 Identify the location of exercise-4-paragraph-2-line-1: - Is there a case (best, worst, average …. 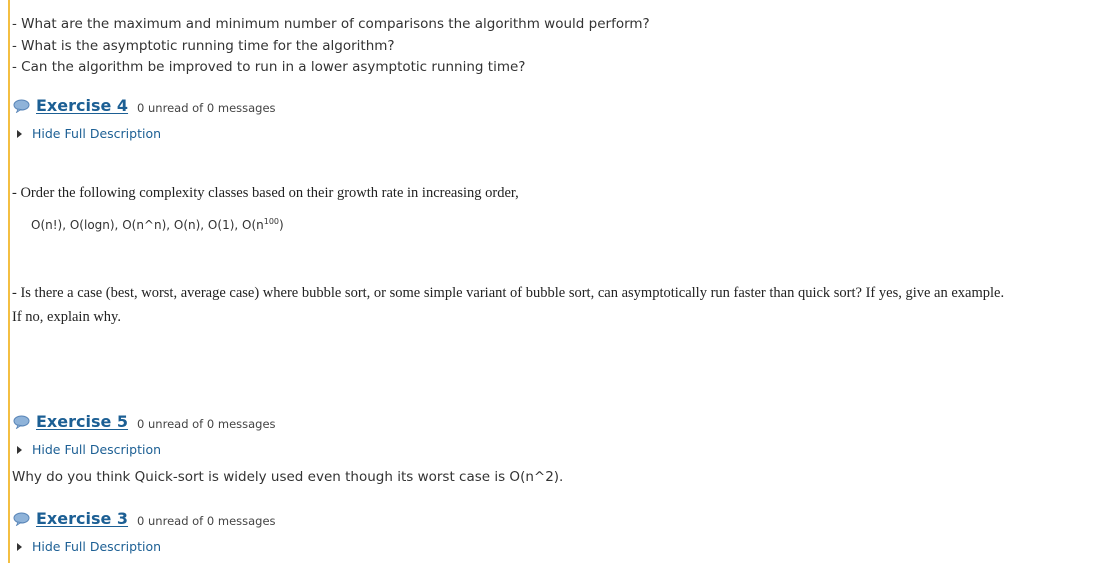
(508, 293).